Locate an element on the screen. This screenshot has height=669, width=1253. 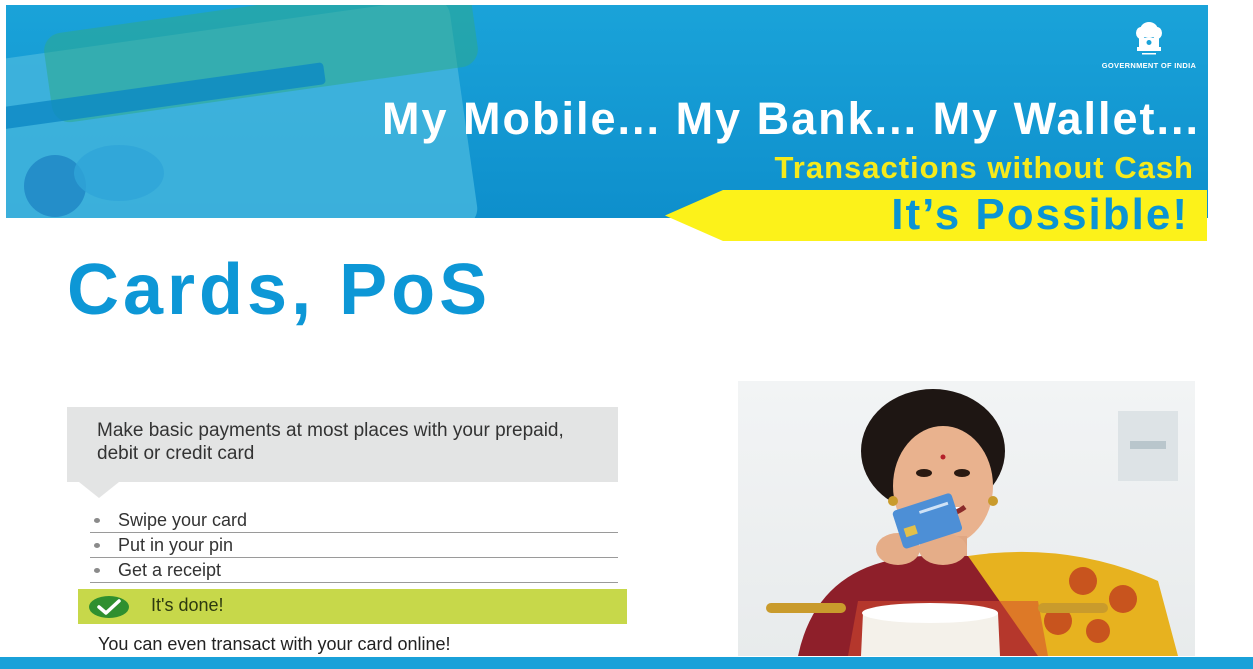
woman-holding-card-photo is located at coordinates (966, 518).